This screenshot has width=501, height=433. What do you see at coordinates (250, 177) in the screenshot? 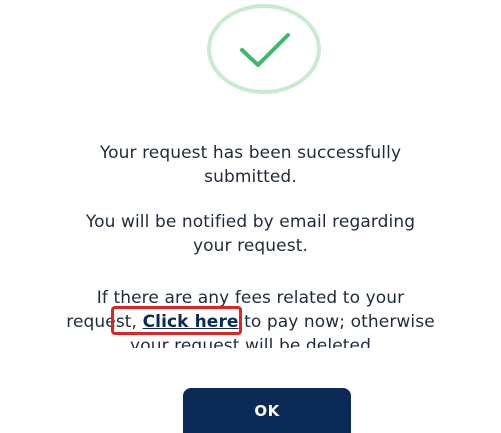
I see `success-message-line: submitted.` at bounding box center [250, 177].